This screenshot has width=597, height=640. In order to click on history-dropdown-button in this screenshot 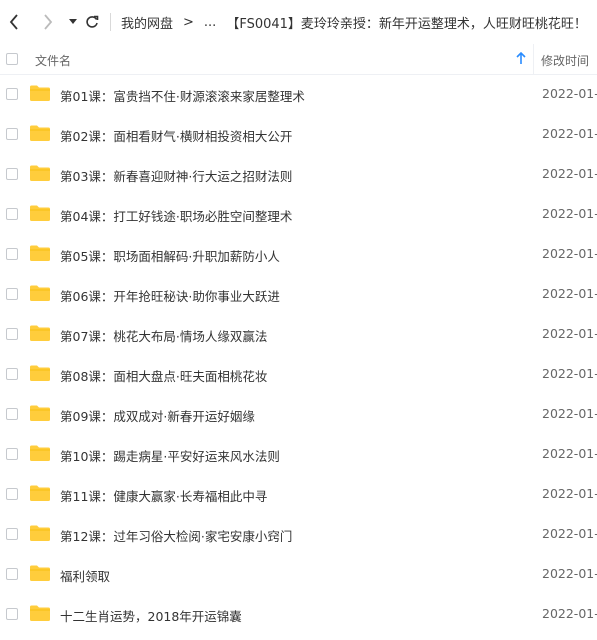, I will do `click(73, 22)`.